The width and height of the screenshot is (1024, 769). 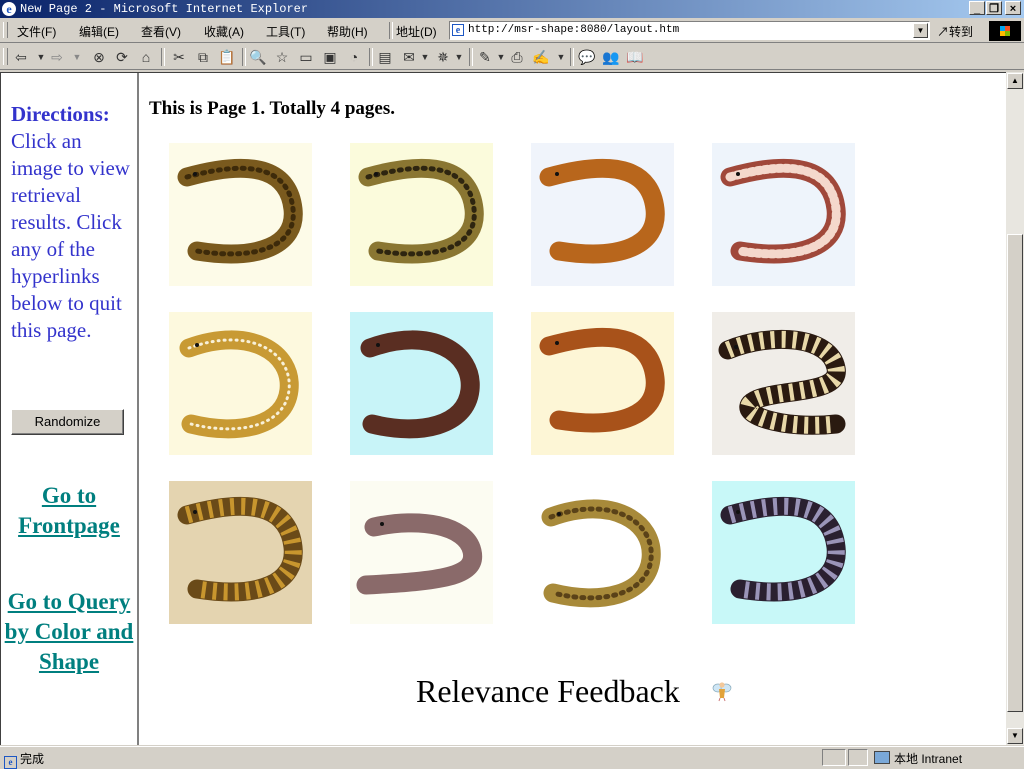 I want to click on scroll-down-button: ▼, so click(x=1015, y=736).